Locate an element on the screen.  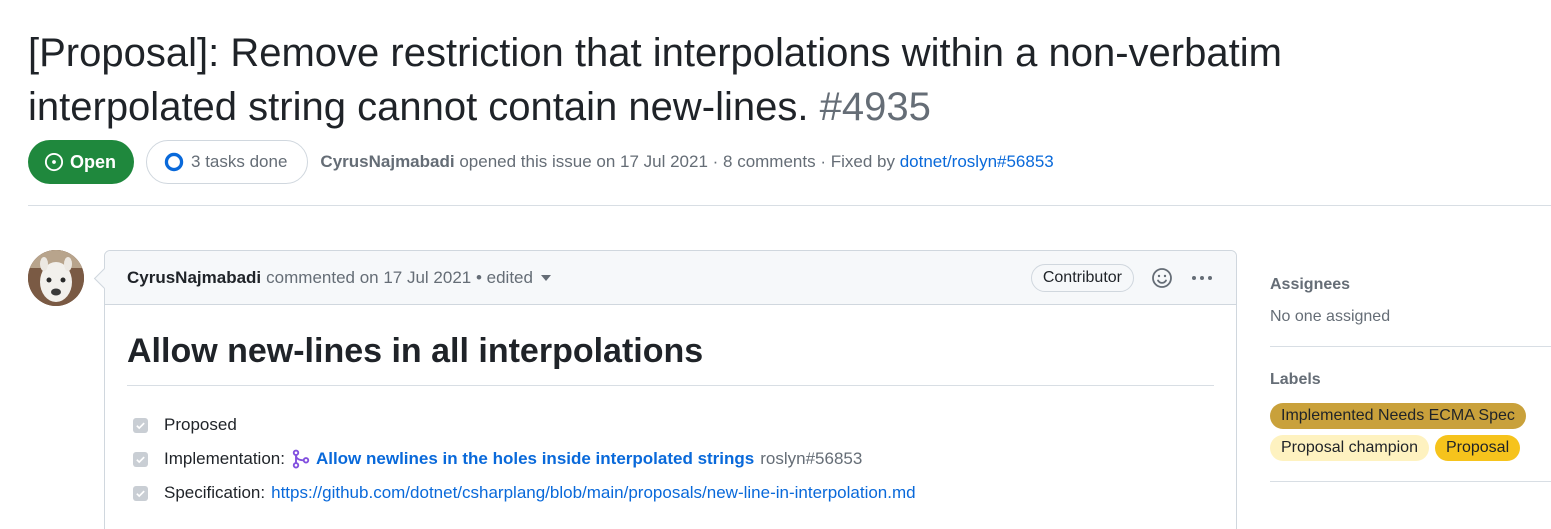
comment-meta: commented on 17 Jul 2021 • edited is located at coordinates (399, 278).